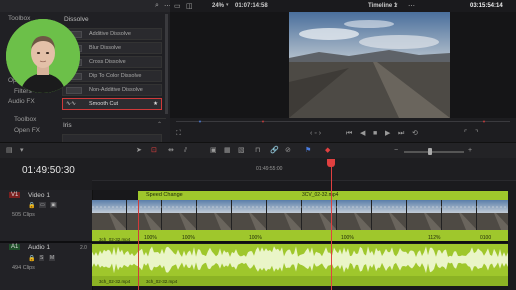 Image resolution: width=516 pixels, height=290 pixels. I want to click on zoom-in-icon: +, so click(470, 151).